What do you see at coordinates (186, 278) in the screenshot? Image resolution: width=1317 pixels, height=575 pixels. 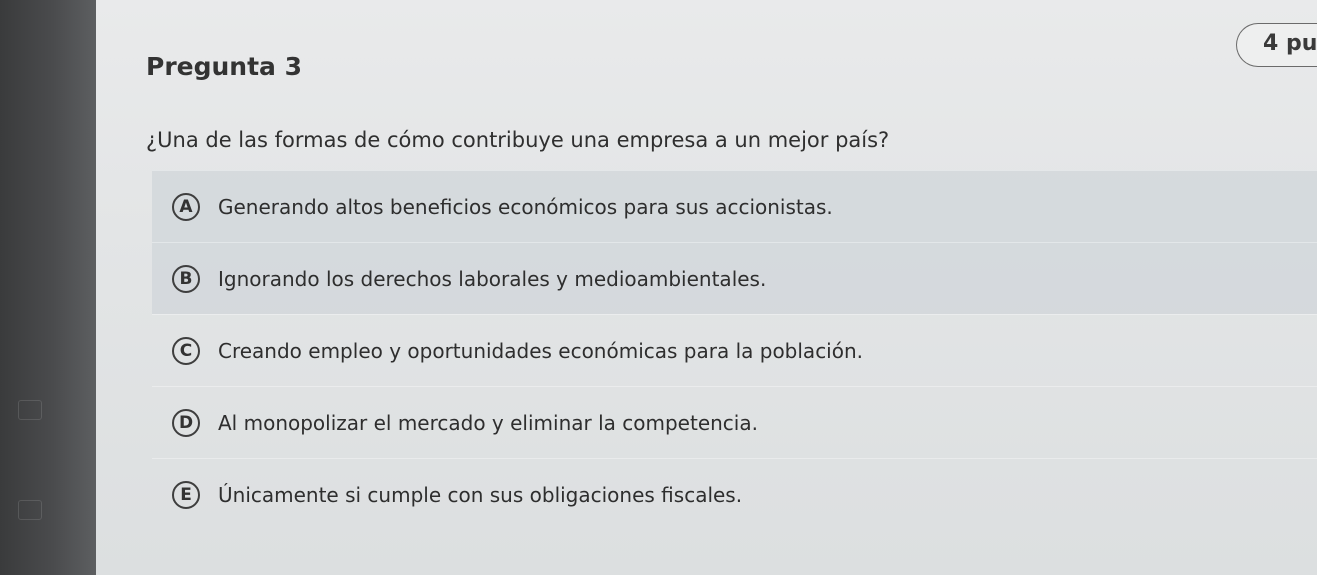 I see `option-letter-b: B` at bounding box center [186, 278].